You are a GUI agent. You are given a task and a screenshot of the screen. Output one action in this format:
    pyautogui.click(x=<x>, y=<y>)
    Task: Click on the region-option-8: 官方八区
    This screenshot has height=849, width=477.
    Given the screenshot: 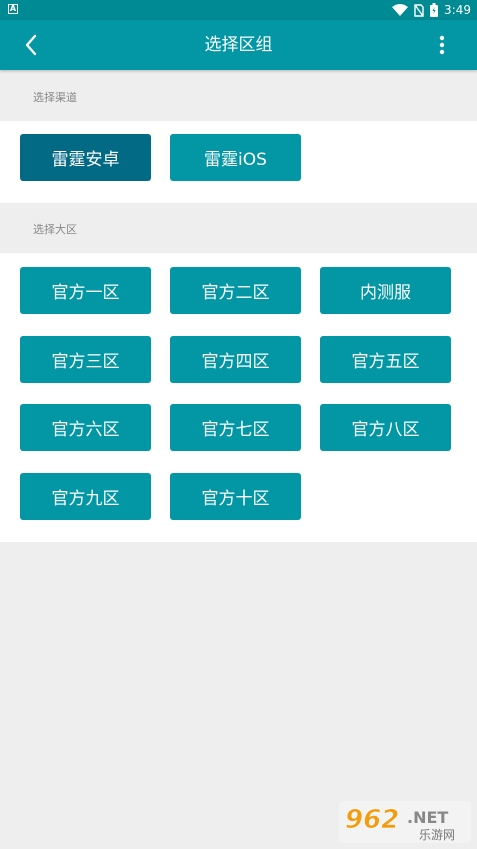 What is the action you would take?
    pyautogui.click(x=385, y=427)
    